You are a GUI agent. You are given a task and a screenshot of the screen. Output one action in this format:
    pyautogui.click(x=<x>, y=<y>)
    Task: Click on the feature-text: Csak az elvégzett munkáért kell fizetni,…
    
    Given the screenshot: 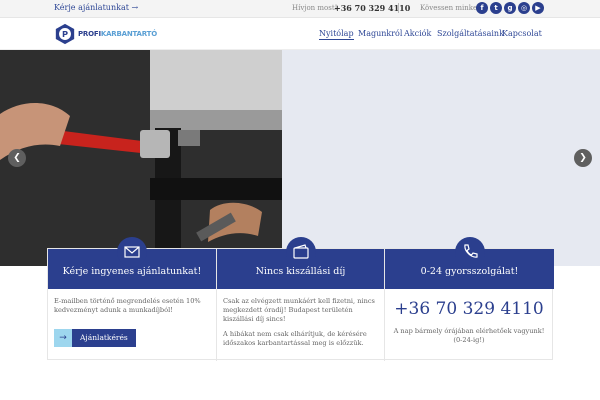 What is the action you would take?
    pyautogui.click(x=299, y=310)
    